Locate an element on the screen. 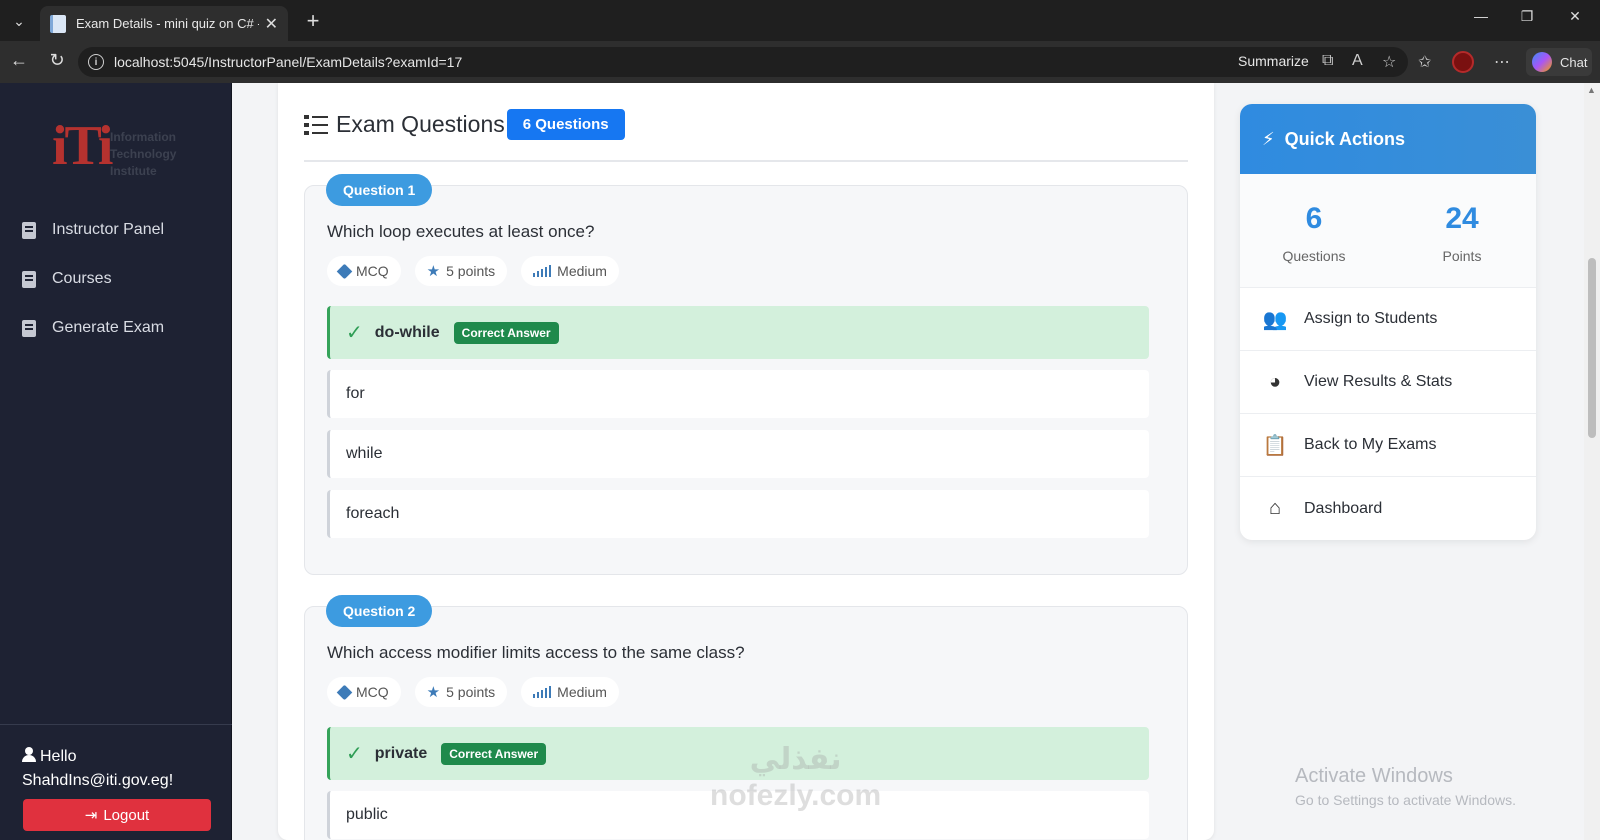 The width and height of the screenshot is (1600, 840). copilot-chat-button: Chat is located at coordinates (1559, 62).